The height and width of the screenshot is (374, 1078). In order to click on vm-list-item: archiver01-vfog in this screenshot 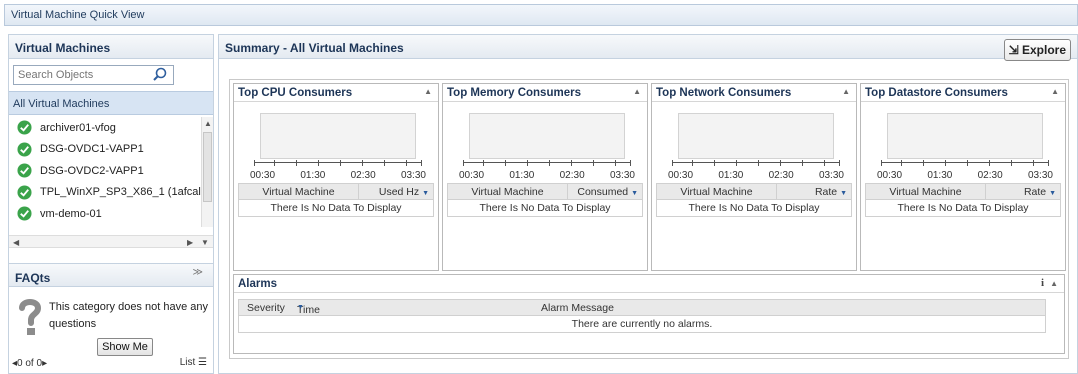, I will do `click(105, 128)`.